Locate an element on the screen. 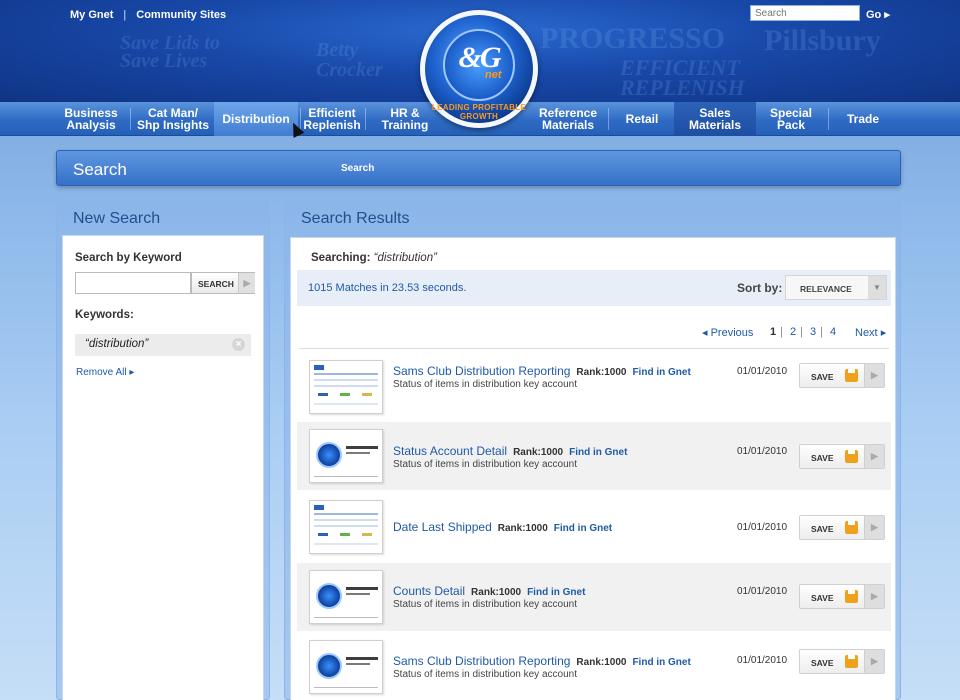 This screenshot has height=700, width=960. nav-sales-materials: Sales Materials is located at coordinates (715, 119).